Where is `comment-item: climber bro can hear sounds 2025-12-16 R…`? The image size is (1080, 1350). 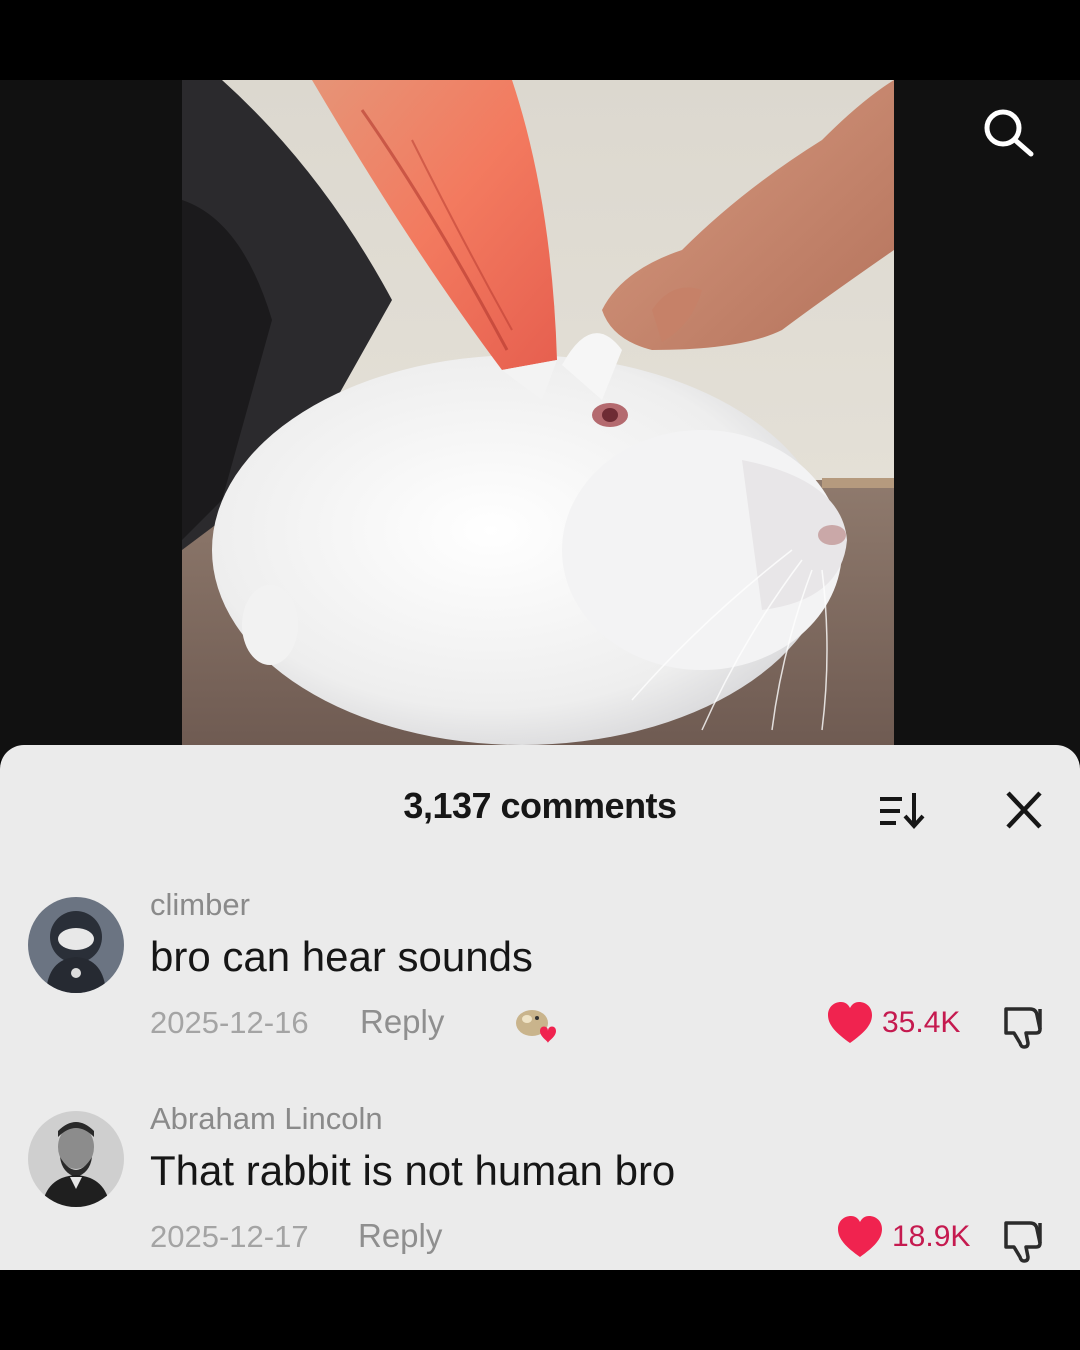 comment-item: climber bro can hear sounds 2025-12-16 R… is located at coordinates (540, 987).